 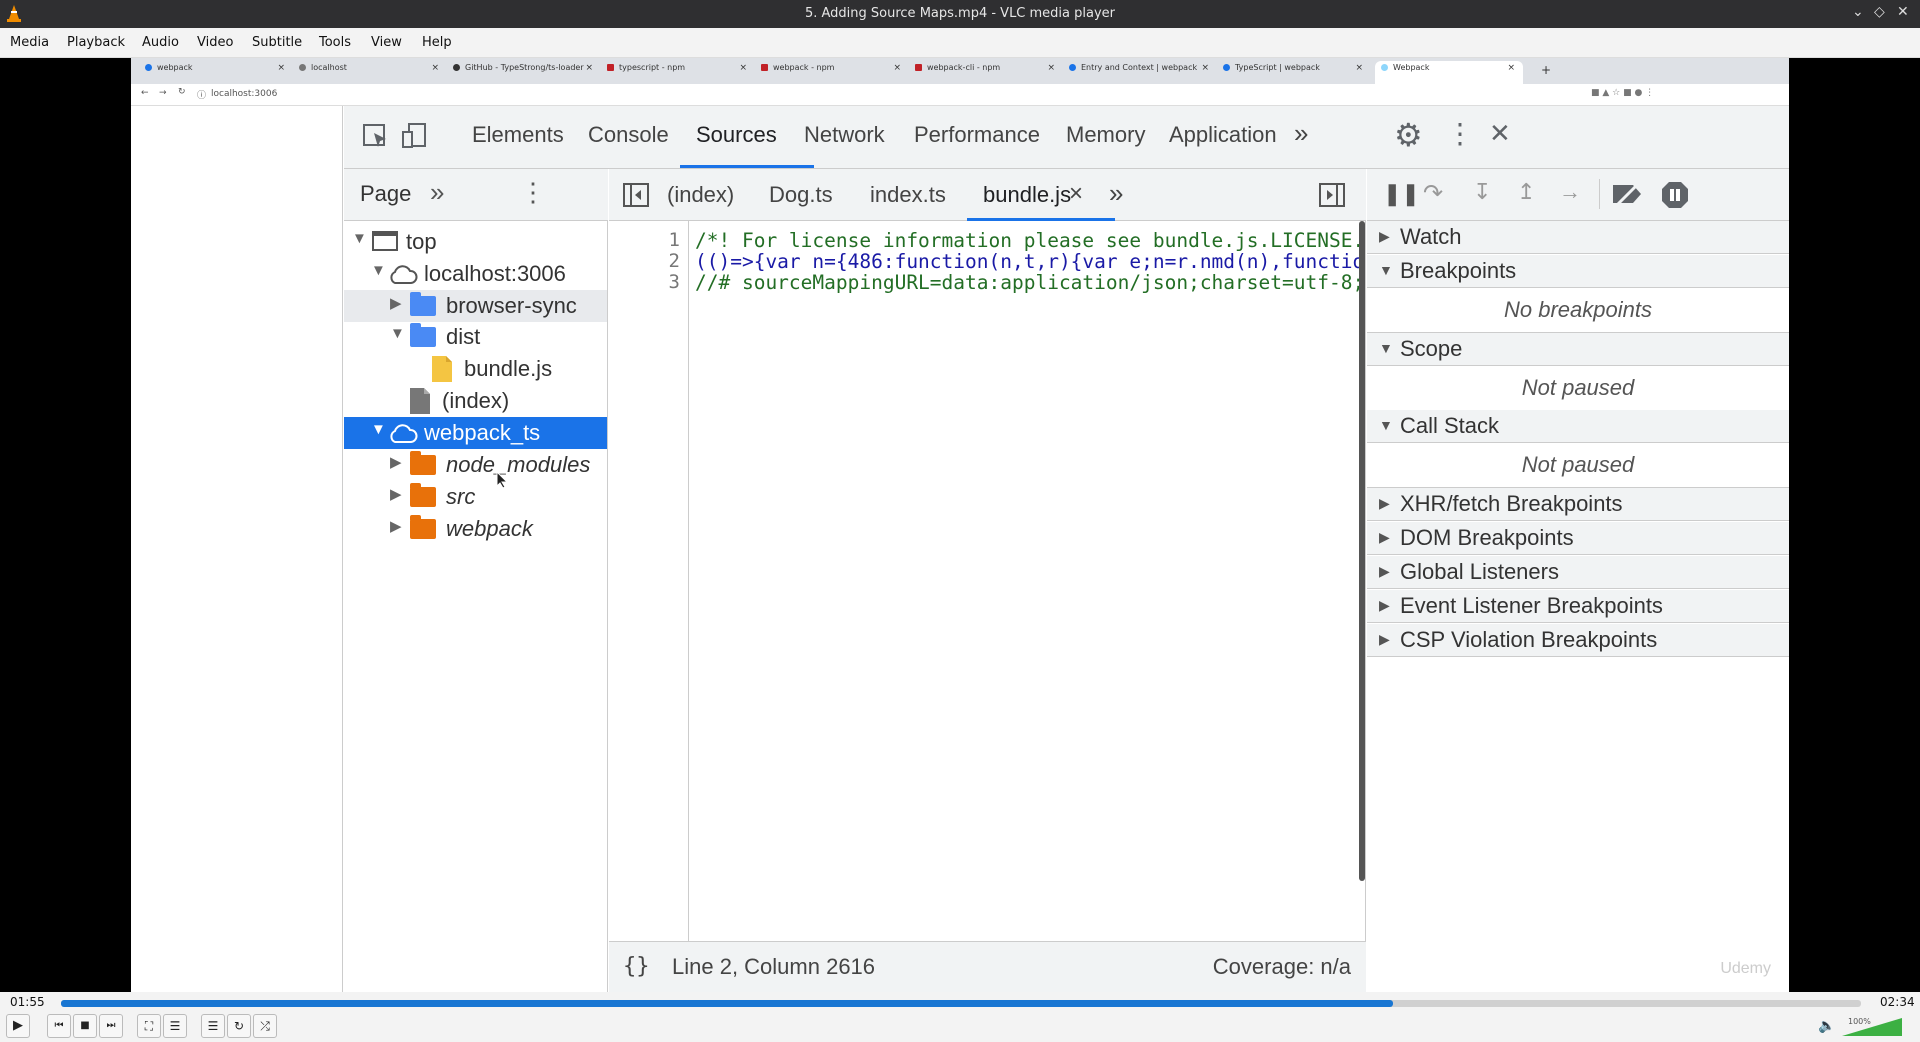 What do you see at coordinates (202, 96) in the screenshot?
I see `info-icon: ⓘ` at bounding box center [202, 96].